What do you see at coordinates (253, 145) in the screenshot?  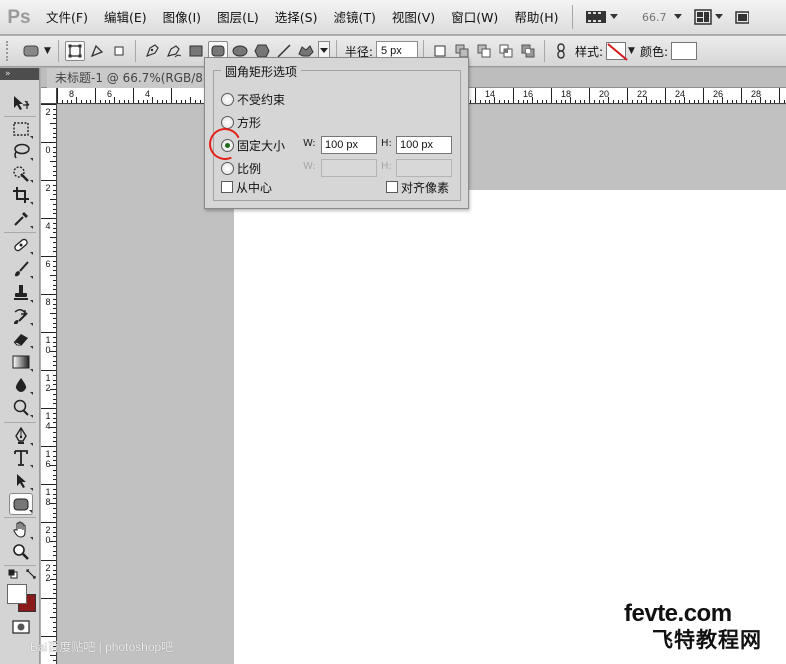 I see `option-fixed-size: 固定大小` at bounding box center [253, 145].